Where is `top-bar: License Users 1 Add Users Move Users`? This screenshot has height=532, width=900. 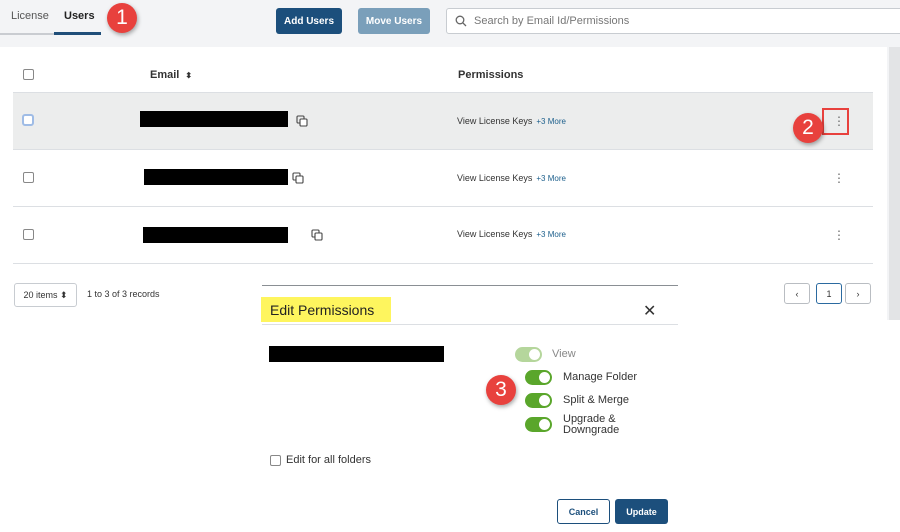
top-bar: License Users 1 Add Users Move Users is located at coordinates (450, 22).